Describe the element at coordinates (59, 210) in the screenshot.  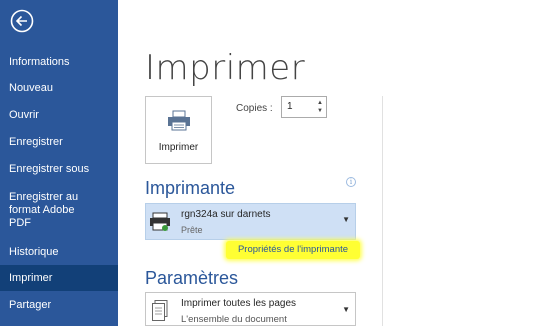
I see `sidebar-item-enregistrer-pdf: Enregistrer au format Adobe PDF` at that location.